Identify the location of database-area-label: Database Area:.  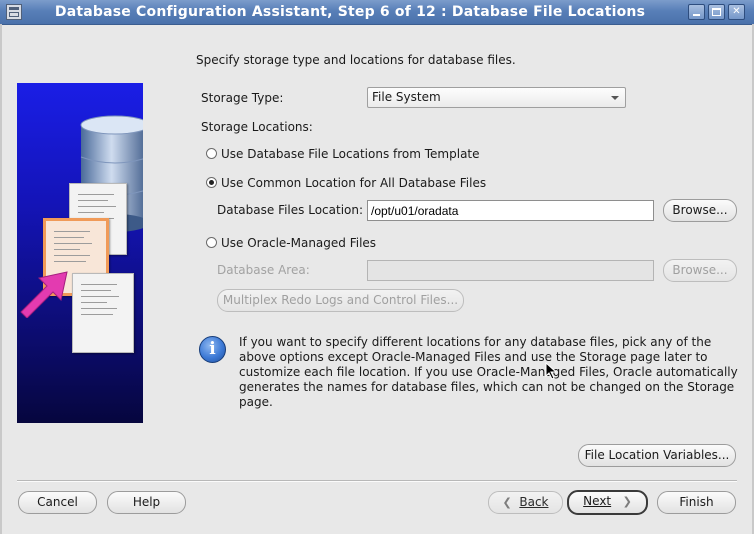
(263, 270).